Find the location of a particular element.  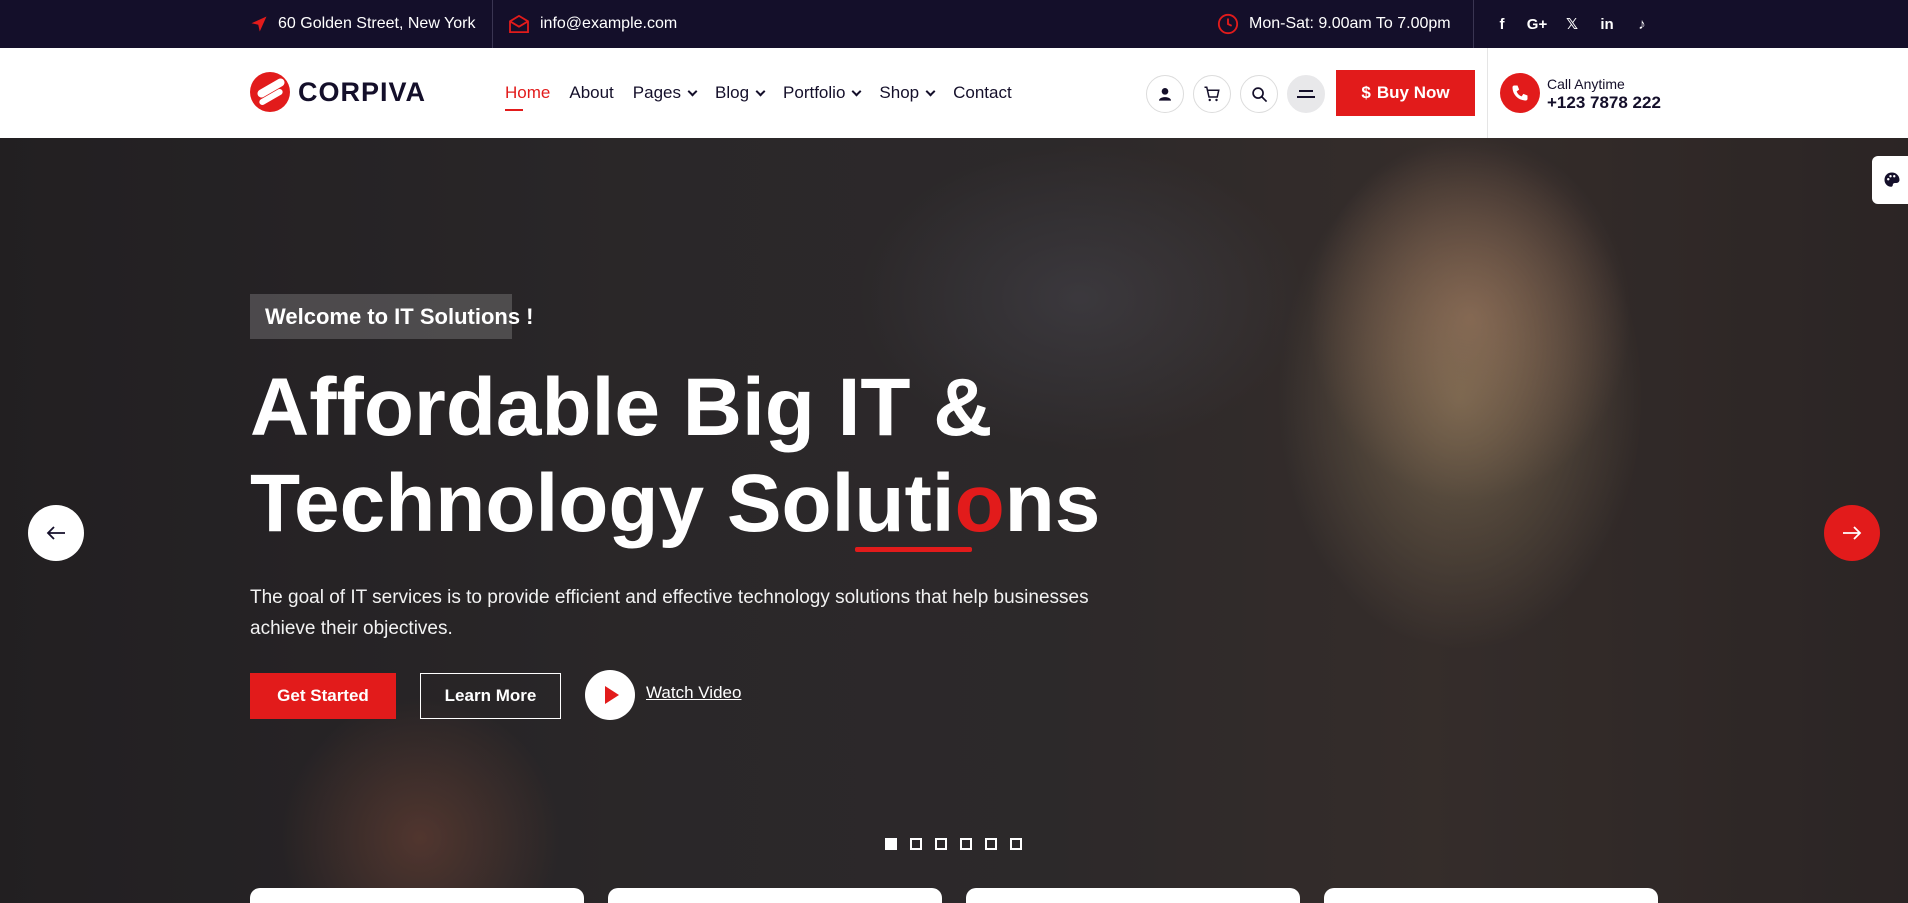

buy-now-button: $ Buy Now is located at coordinates (1405, 93).